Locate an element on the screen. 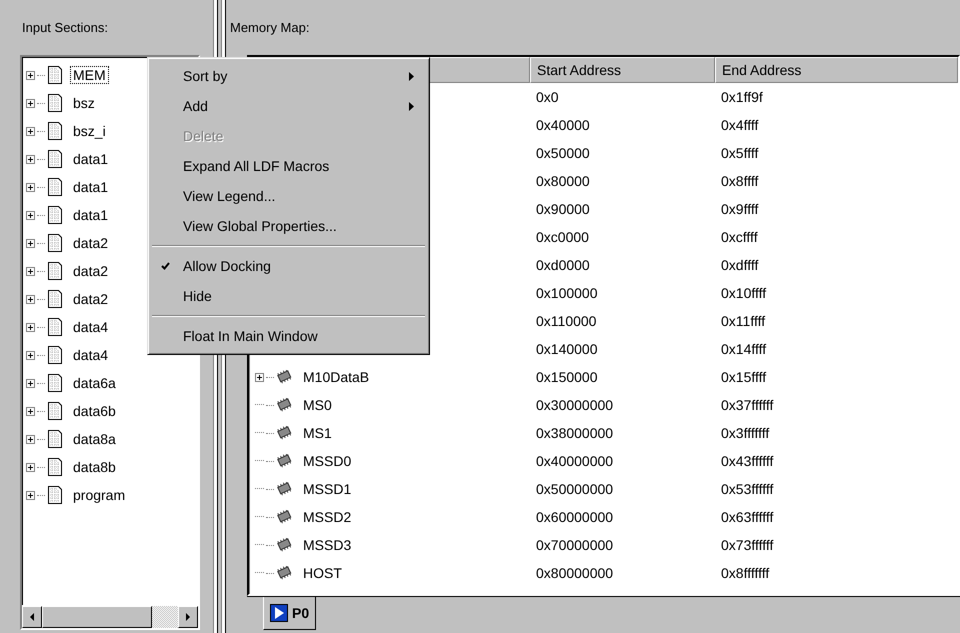  table-cell: 0x150000 is located at coordinates (567, 377).